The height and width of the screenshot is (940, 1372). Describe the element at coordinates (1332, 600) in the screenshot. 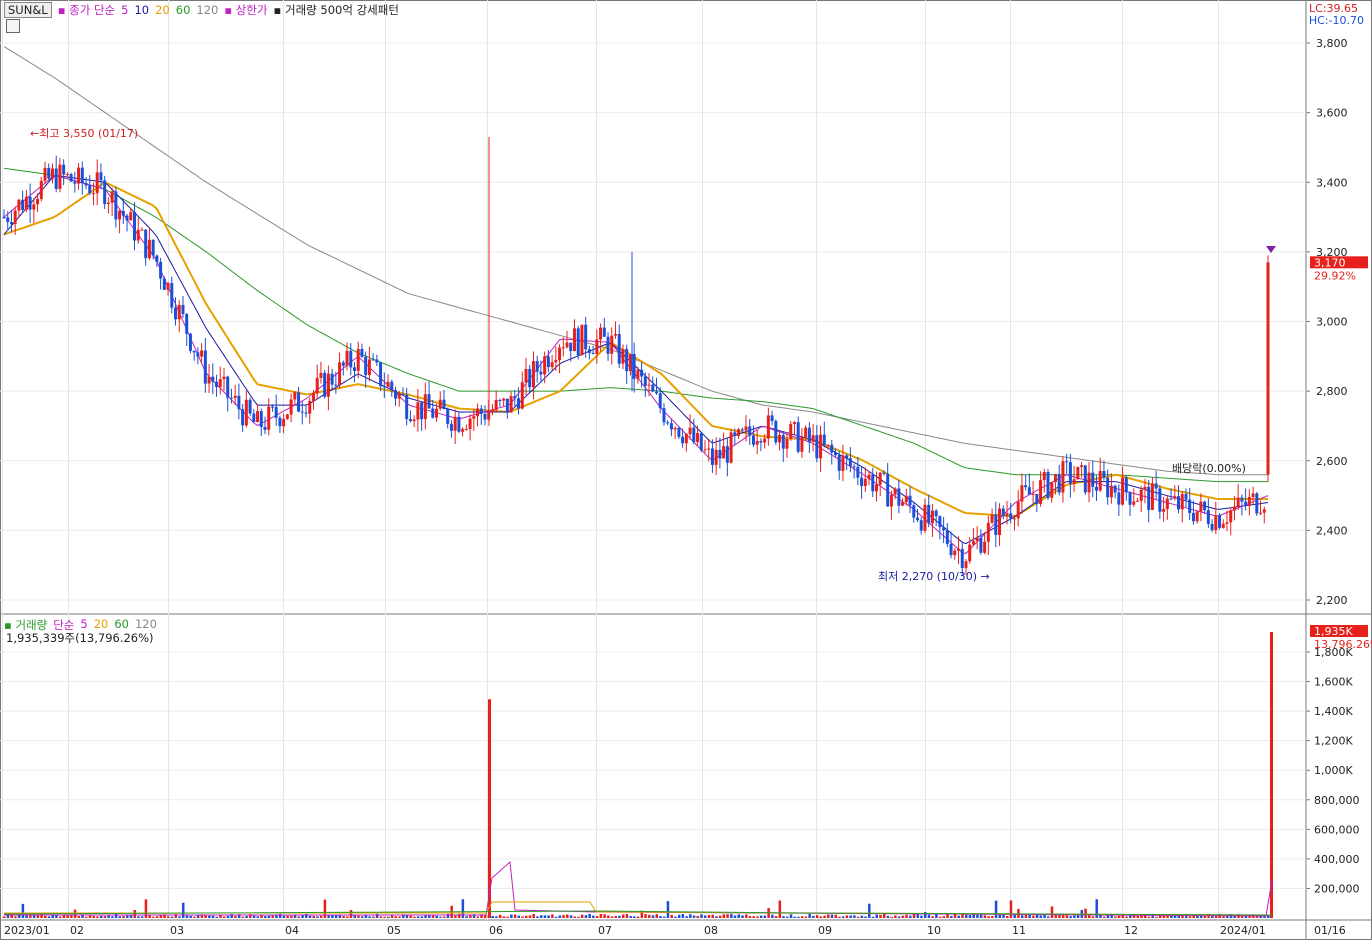

I see `price-tick-label: 2,200` at that location.